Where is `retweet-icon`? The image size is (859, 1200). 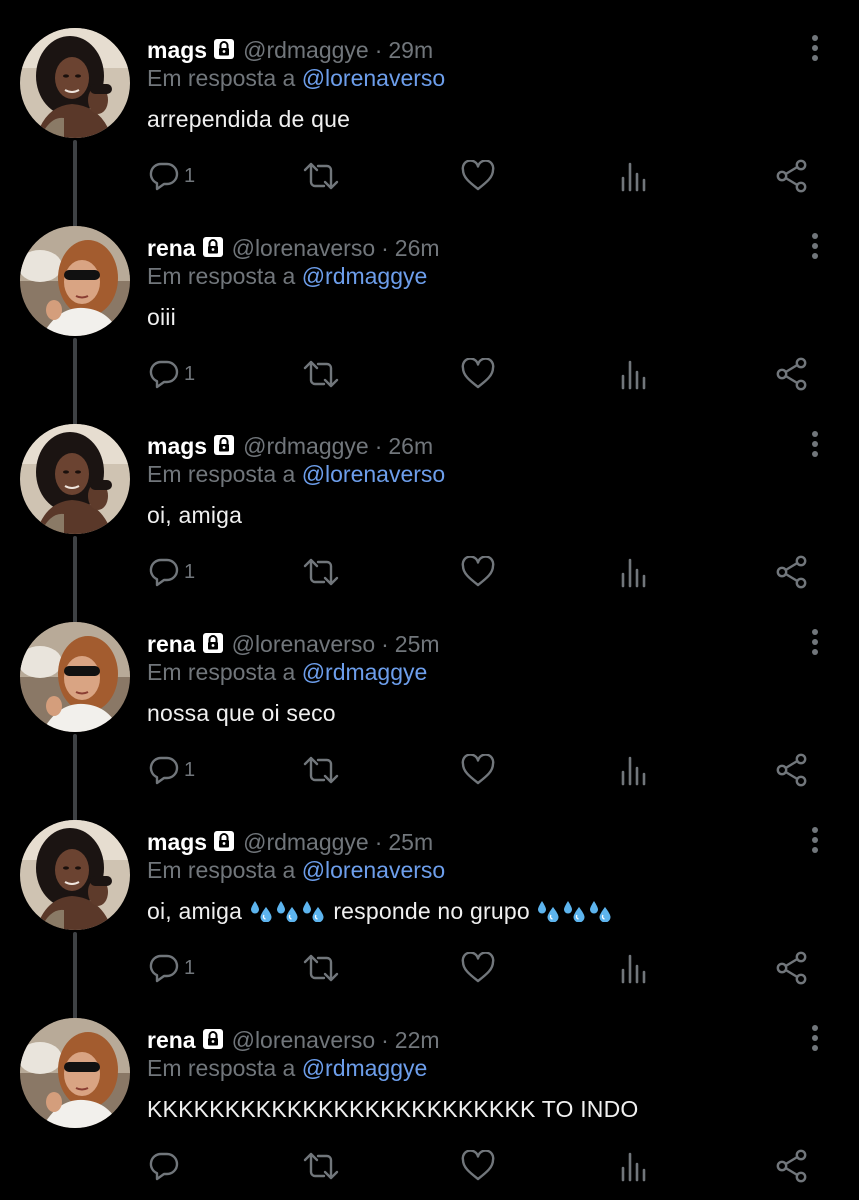 retweet-icon is located at coordinates (321, 1166).